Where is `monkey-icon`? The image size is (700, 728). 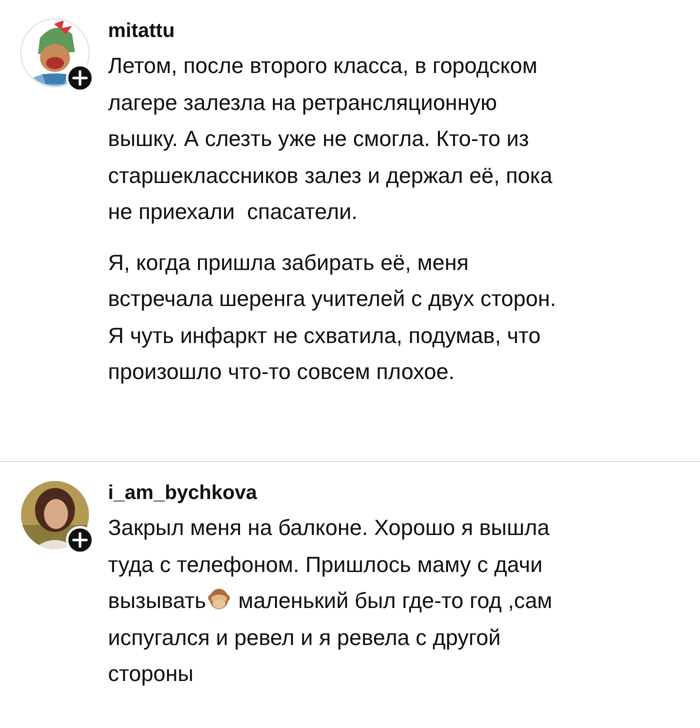
monkey-icon is located at coordinates (219, 599).